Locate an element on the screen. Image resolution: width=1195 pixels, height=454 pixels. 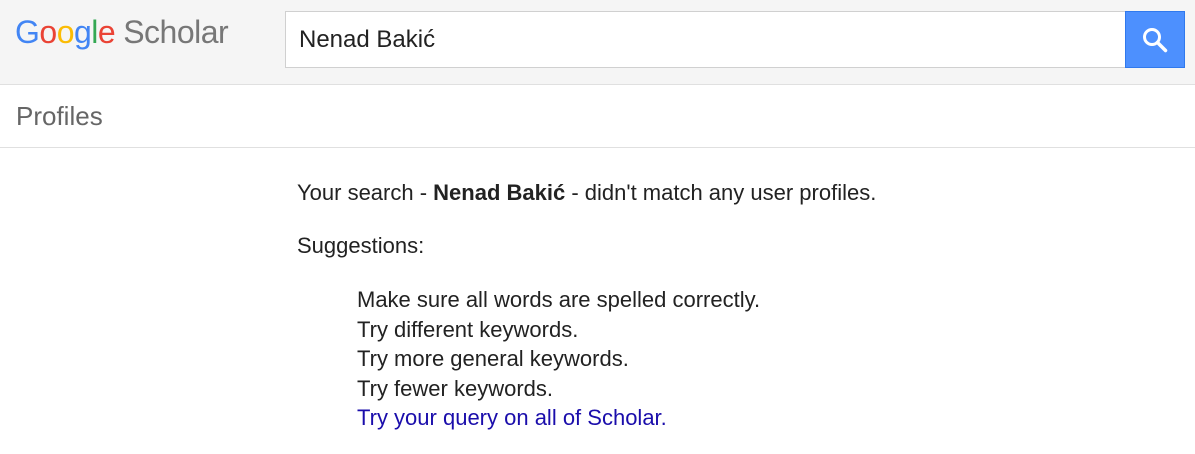
logo-google-word: Google is located at coordinates (65, 32).